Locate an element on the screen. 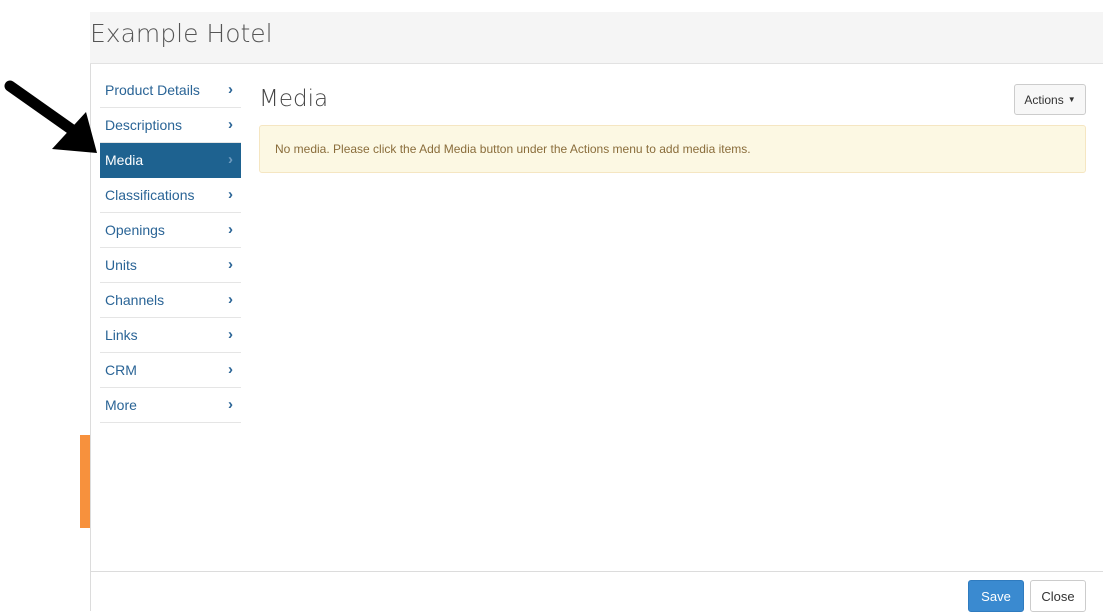  sidebar-item-label: CRM is located at coordinates (121, 370).